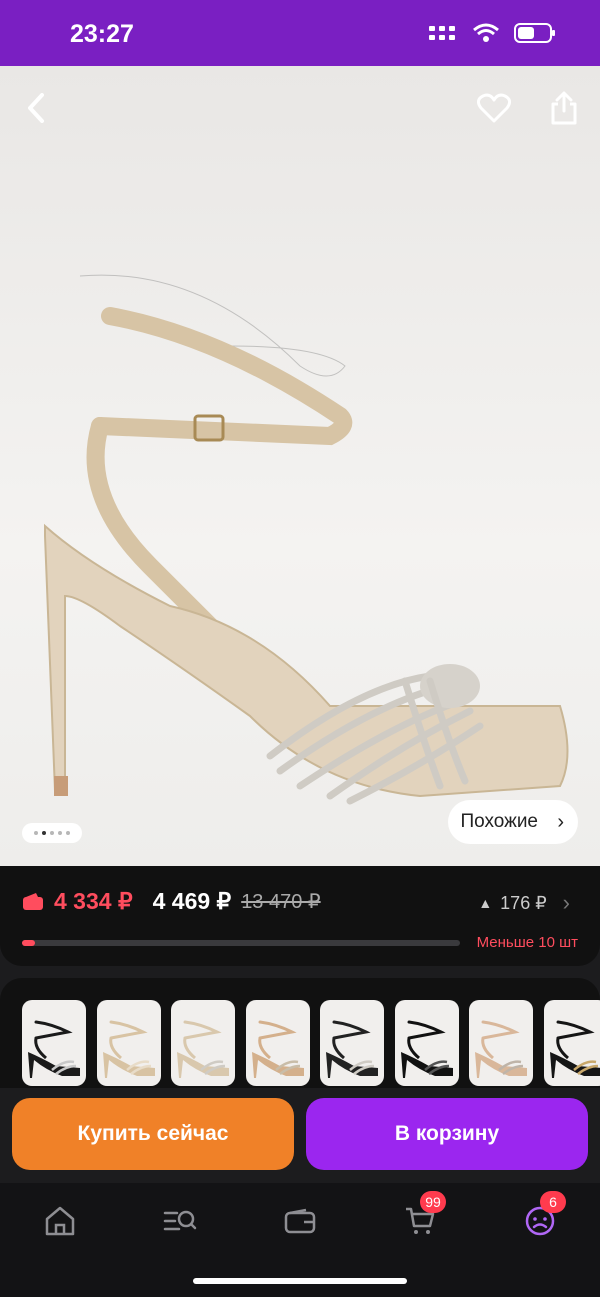  What do you see at coordinates (44, 833) in the screenshot?
I see `dot-active` at bounding box center [44, 833].